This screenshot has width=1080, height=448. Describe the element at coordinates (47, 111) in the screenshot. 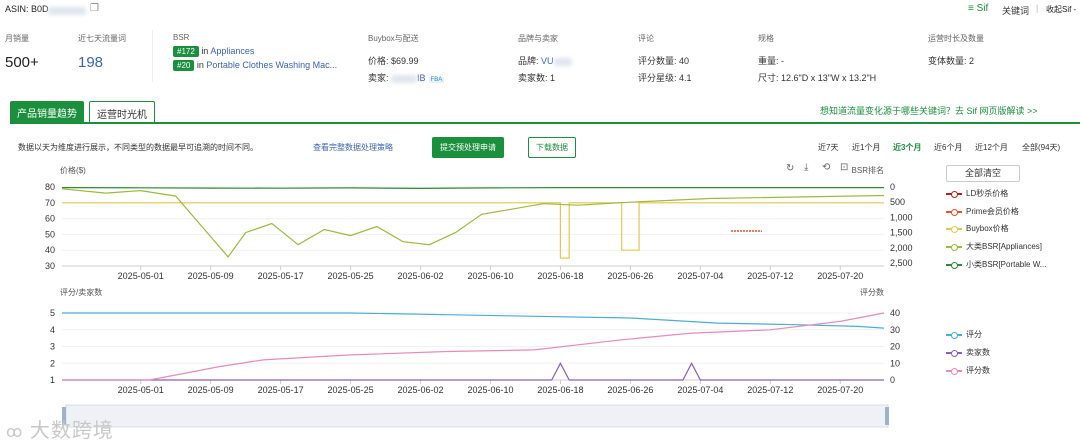

I see `tab-sales-trend: 产品销量趋势` at that location.